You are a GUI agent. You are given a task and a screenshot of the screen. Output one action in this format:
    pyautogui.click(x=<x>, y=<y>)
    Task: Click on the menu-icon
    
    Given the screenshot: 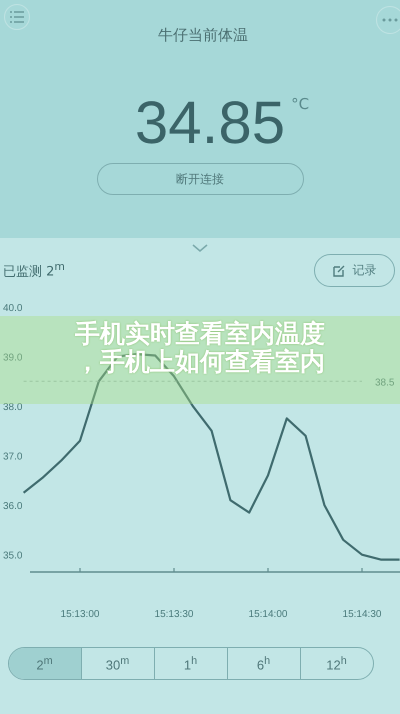 What is the action you would take?
    pyautogui.click(x=17, y=17)
    